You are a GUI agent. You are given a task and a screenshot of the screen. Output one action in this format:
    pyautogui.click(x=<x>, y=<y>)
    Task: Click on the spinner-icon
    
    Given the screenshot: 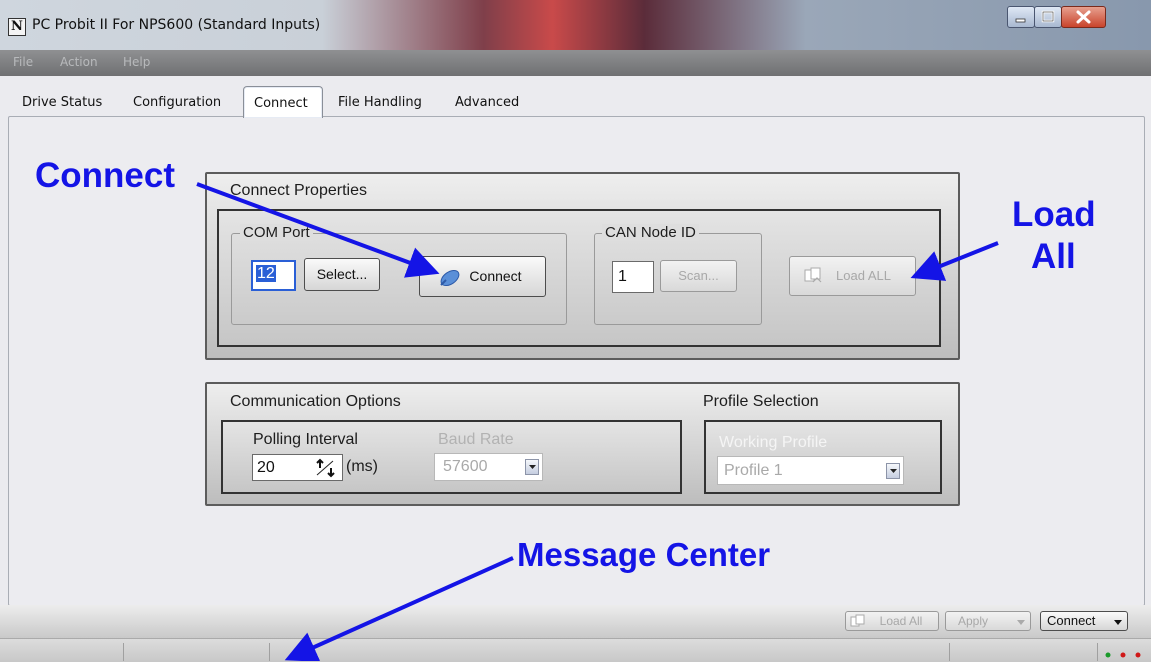 What is the action you would take?
    pyautogui.click(x=326, y=468)
    